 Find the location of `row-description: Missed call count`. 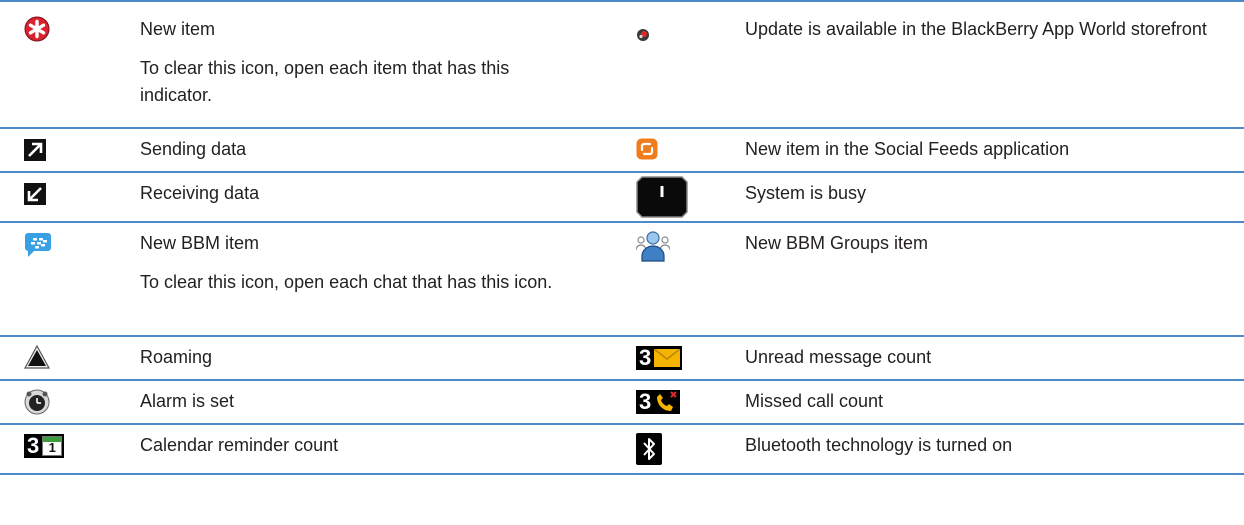

row-description: Missed call count is located at coordinates (990, 401).